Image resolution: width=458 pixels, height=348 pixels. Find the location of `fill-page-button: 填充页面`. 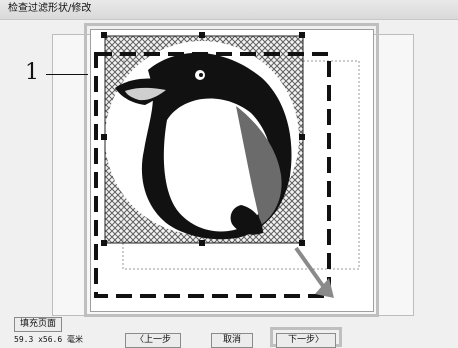

fill-page-button: 填充页面 is located at coordinates (38, 324).